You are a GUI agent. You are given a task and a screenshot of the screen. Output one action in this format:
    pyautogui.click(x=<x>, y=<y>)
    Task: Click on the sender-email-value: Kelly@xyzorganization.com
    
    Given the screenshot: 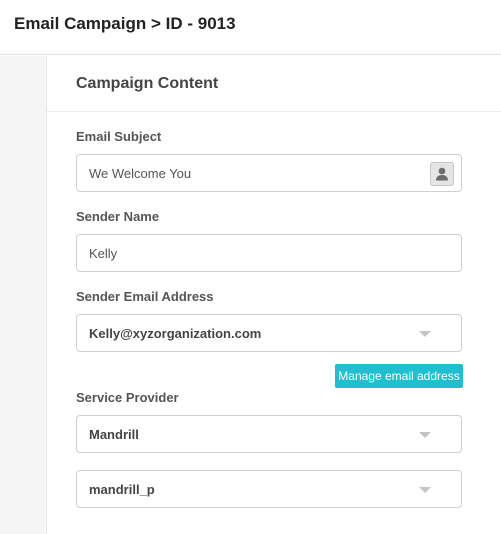 What is the action you would take?
    pyautogui.click(x=175, y=333)
    